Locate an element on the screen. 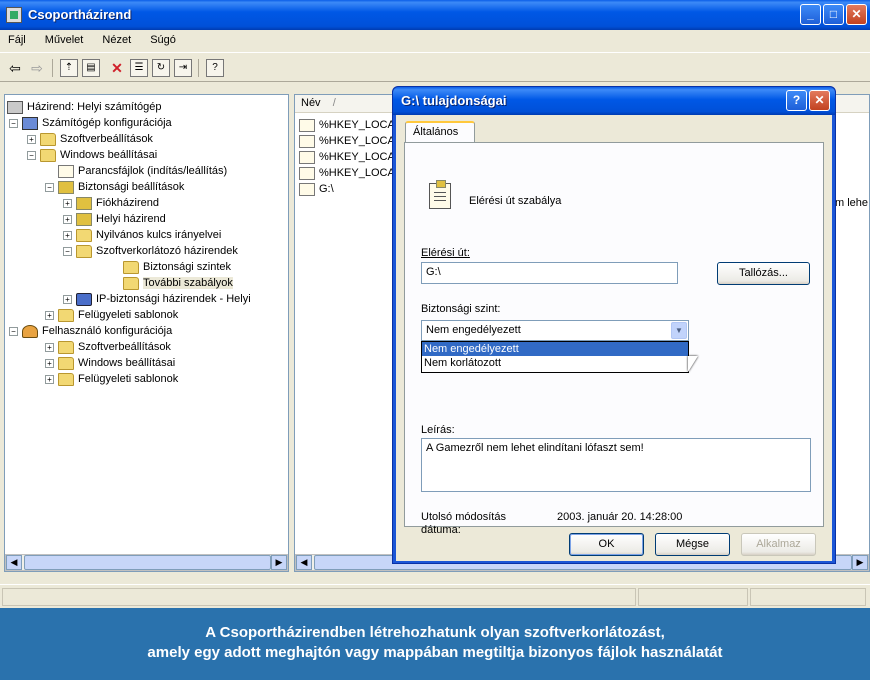  policy-icon is located at coordinates (15, 107).